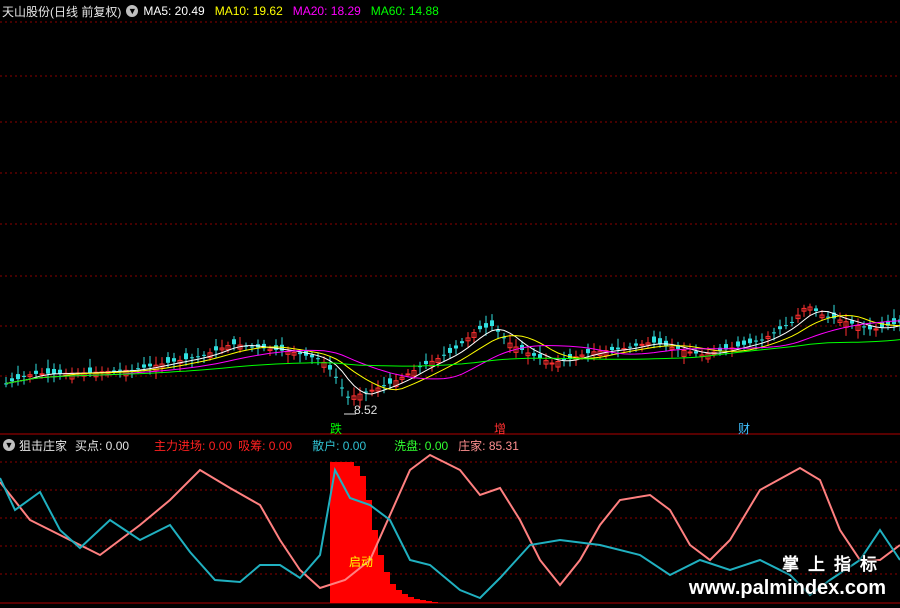 Image resolution: width=900 pixels, height=608 pixels. I want to click on ma5-line, so click(452, 352).